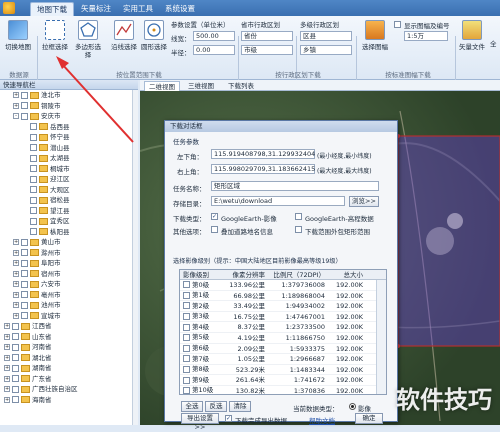  I want to click on table-row: 第8级 523.29米 1:1483344 192.00K, so click(283, 370).